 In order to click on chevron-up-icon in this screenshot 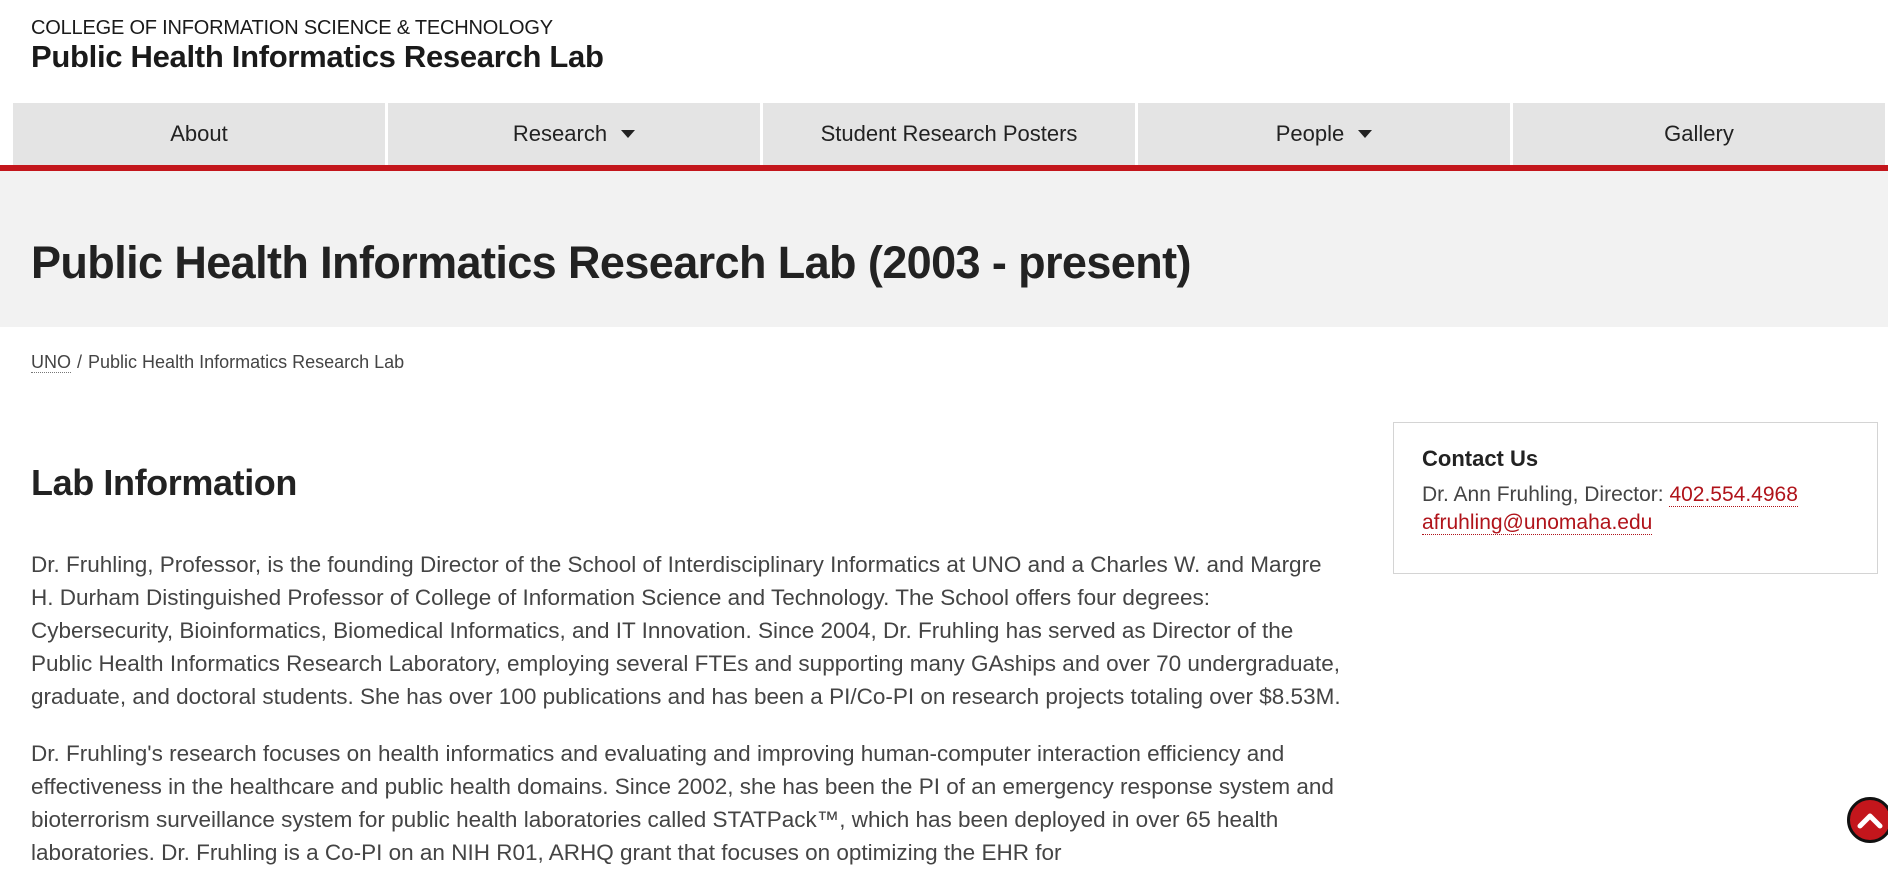, I will do `click(1870, 821)`.